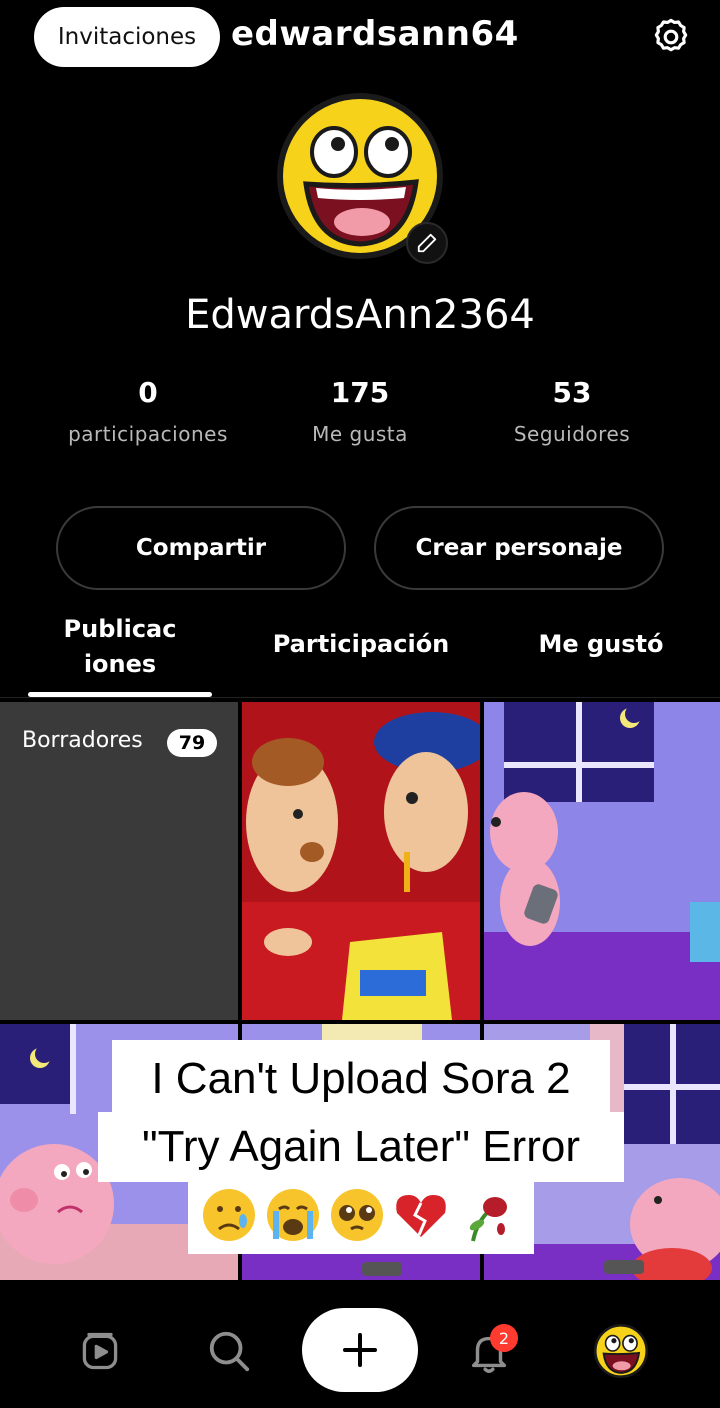  What do you see at coordinates (572, 411) in the screenshot?
I see `stat-followers: 53 Seguidores` at bounding box center [572, 411].